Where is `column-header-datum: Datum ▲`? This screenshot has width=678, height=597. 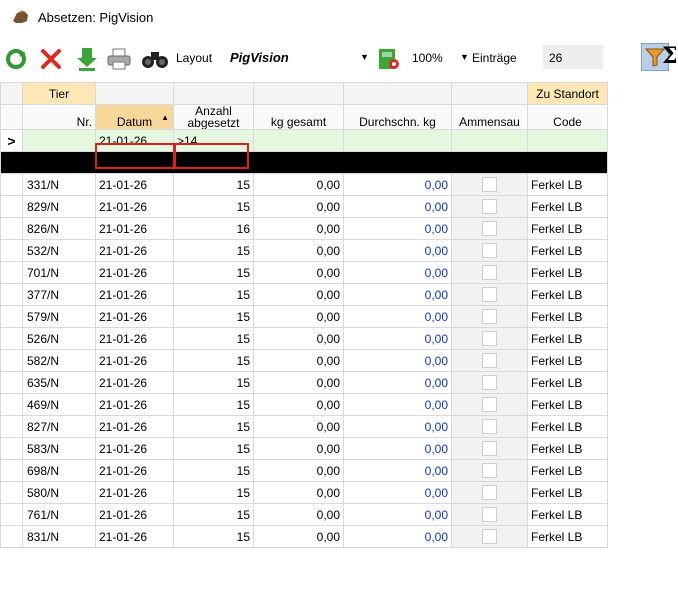
column-header-datum: Datum ▲ is located at coordinates (134, 117).